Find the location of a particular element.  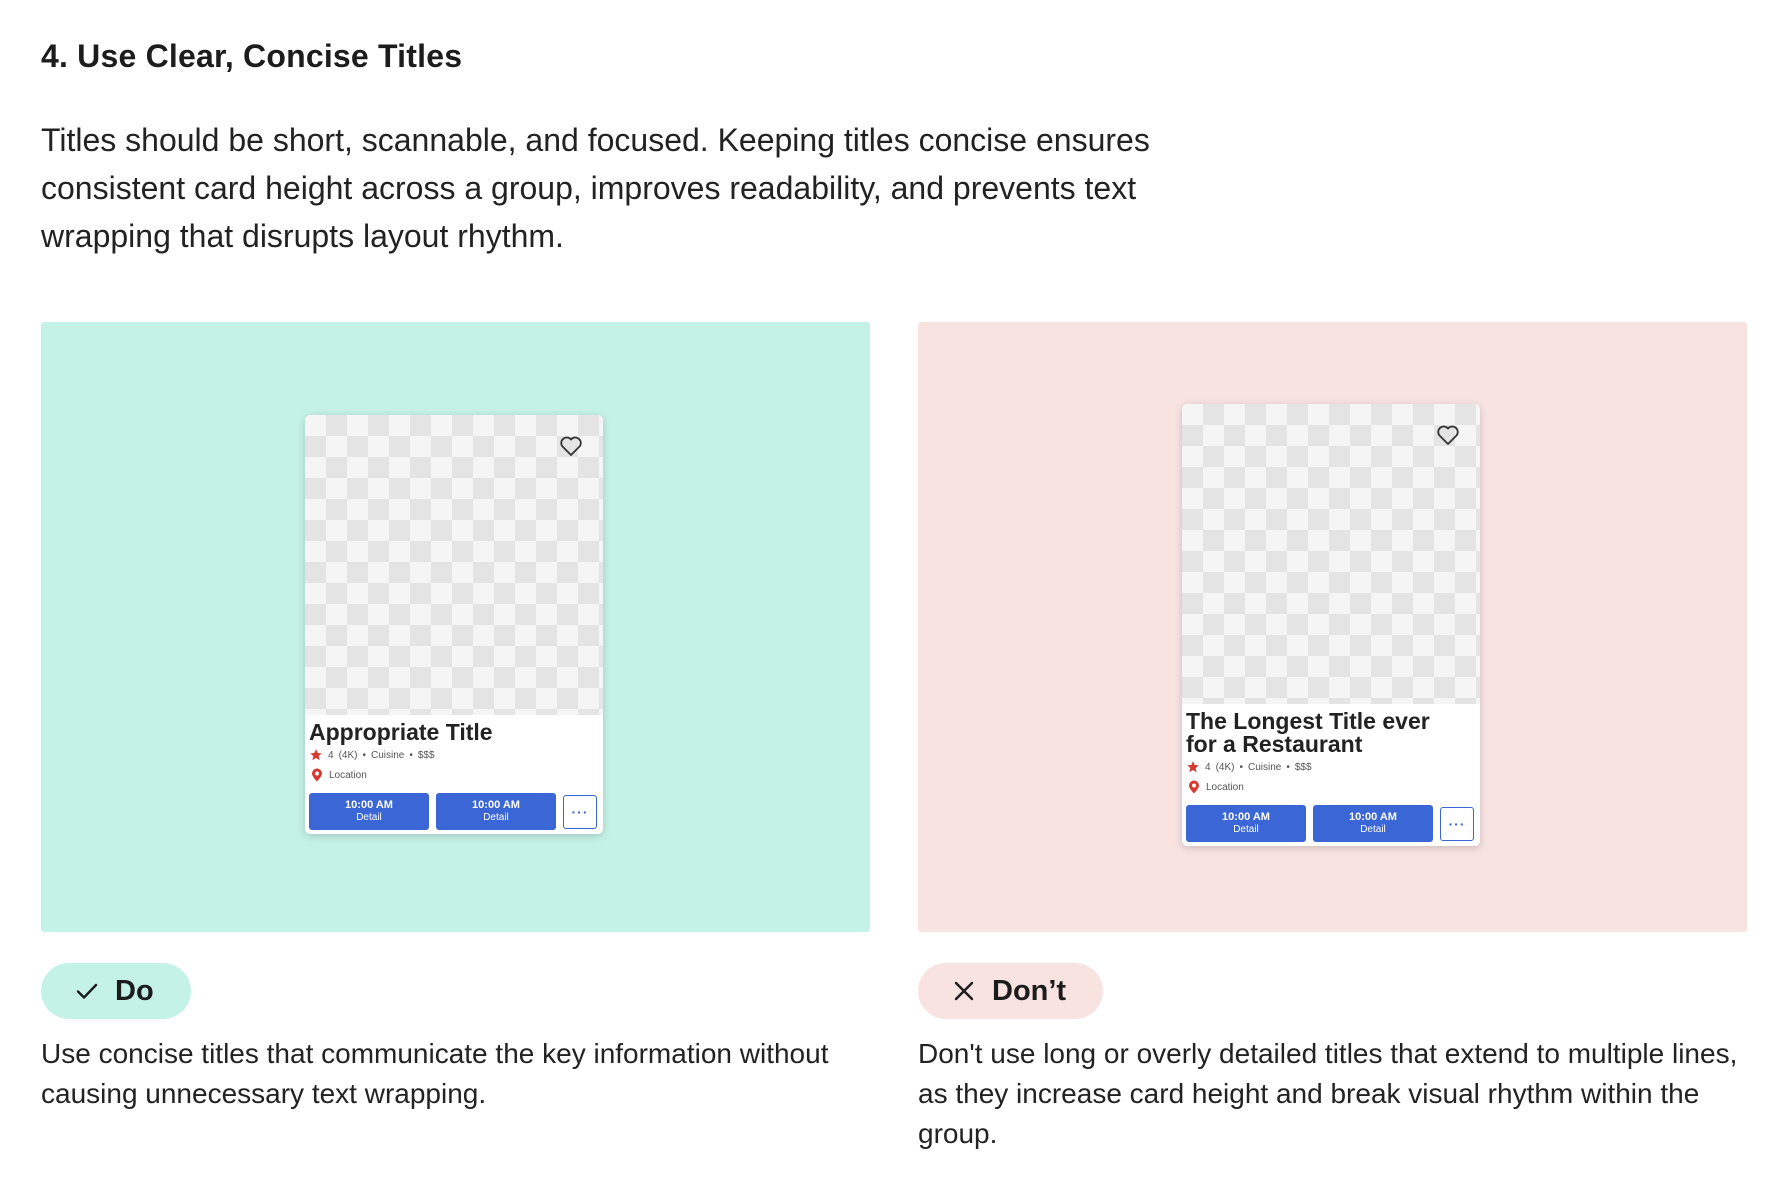

checkmark-icon is located at coordinates (87, 991).